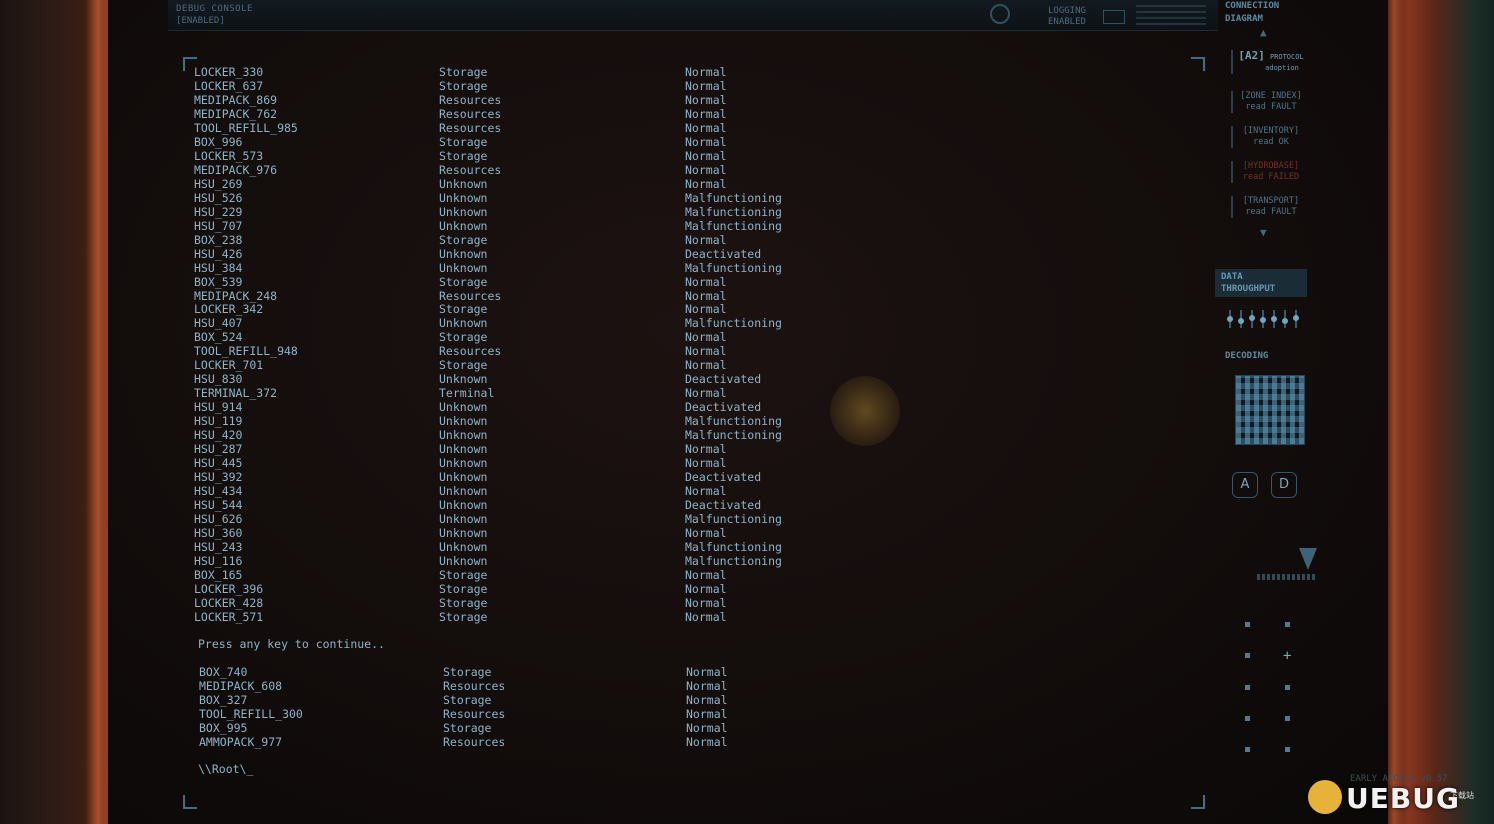  Describe the element at coordinates (229, 588) in the screenshot. I see `object-id: LOCKER_396` at that location.